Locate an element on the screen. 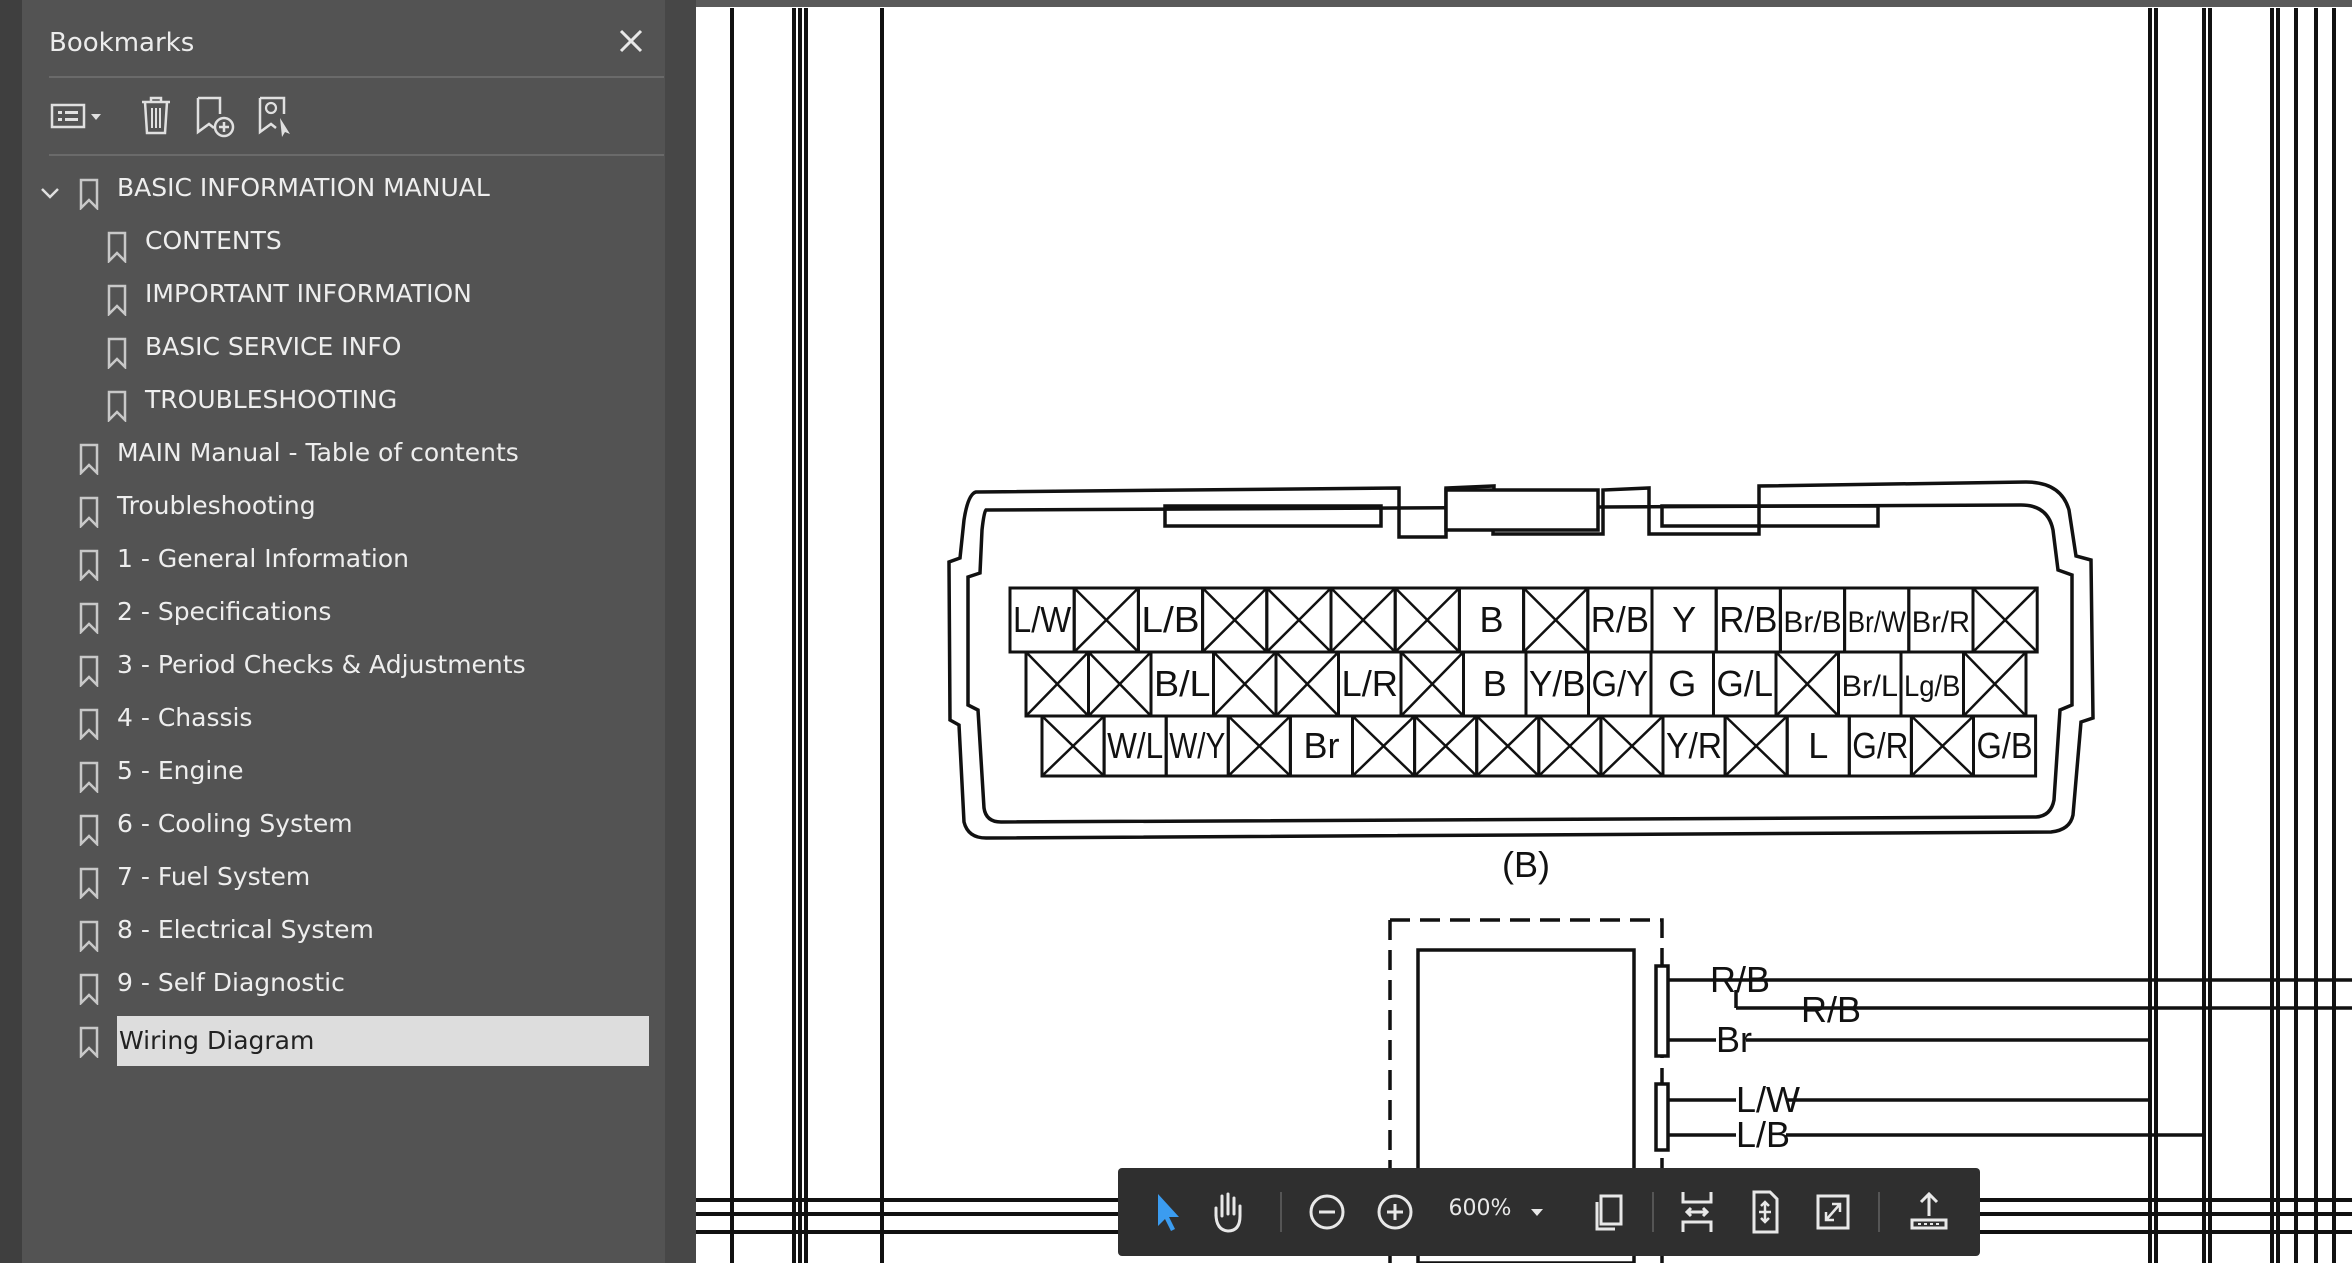 The width and height of the screenshot is (2352, 1263). bookmark-label: 3 - Period Checks & Adjustments is located at coordinates (321, 664).